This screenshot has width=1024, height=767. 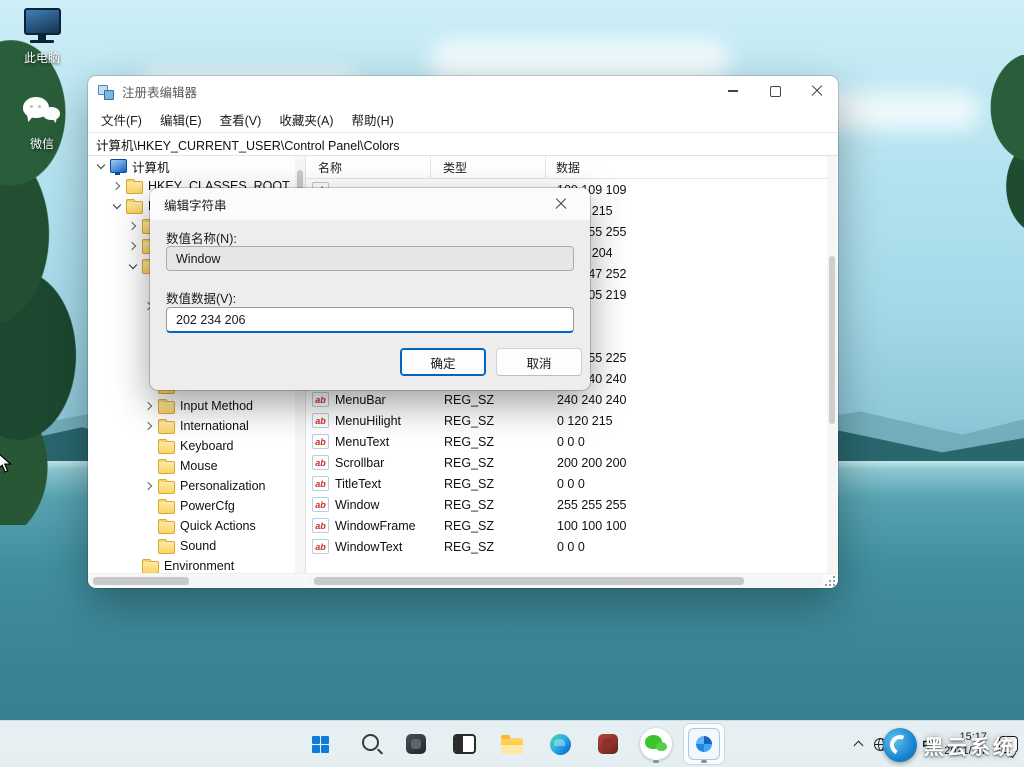 I want to click on ime-indicator: 中, so click(x=928, y=744).